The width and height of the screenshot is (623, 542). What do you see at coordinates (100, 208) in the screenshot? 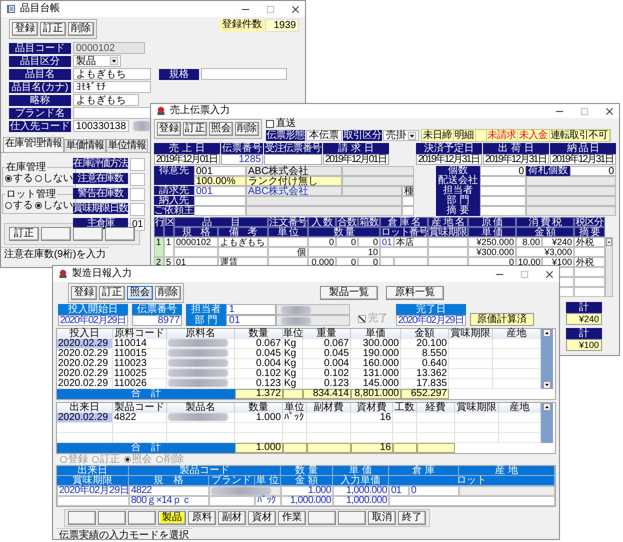
I see `field-label: 賞味期限日数` at bounding box center [100, 208].